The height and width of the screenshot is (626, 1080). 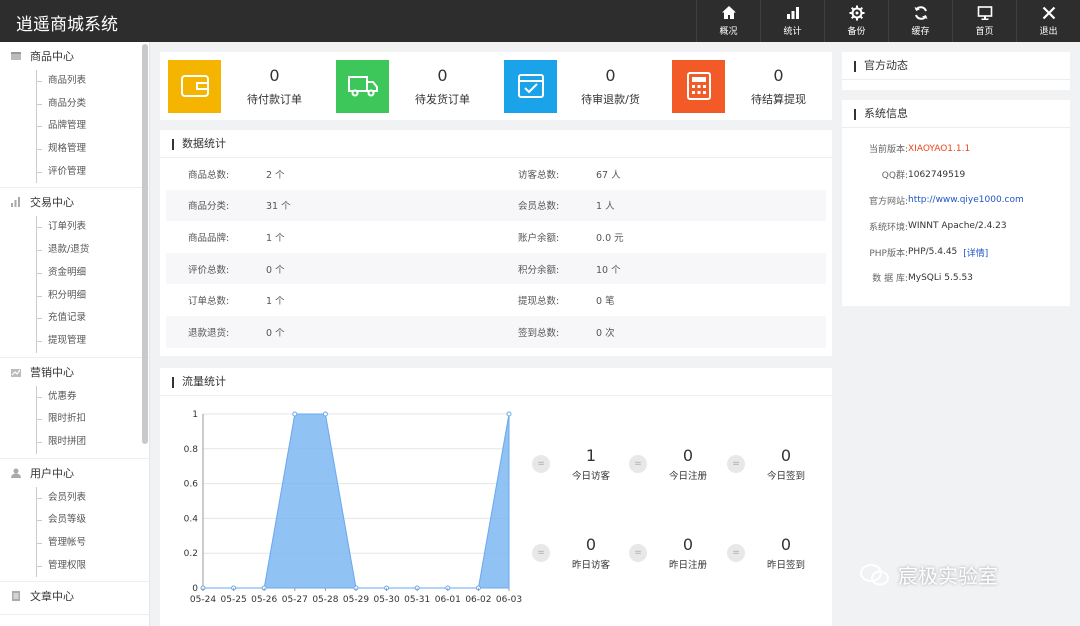 What do you see at coordinates (74, 442) in the screenshot?
I see `sidebar-item-group-buy: 限时拼团` at bounding box center [74, 442].